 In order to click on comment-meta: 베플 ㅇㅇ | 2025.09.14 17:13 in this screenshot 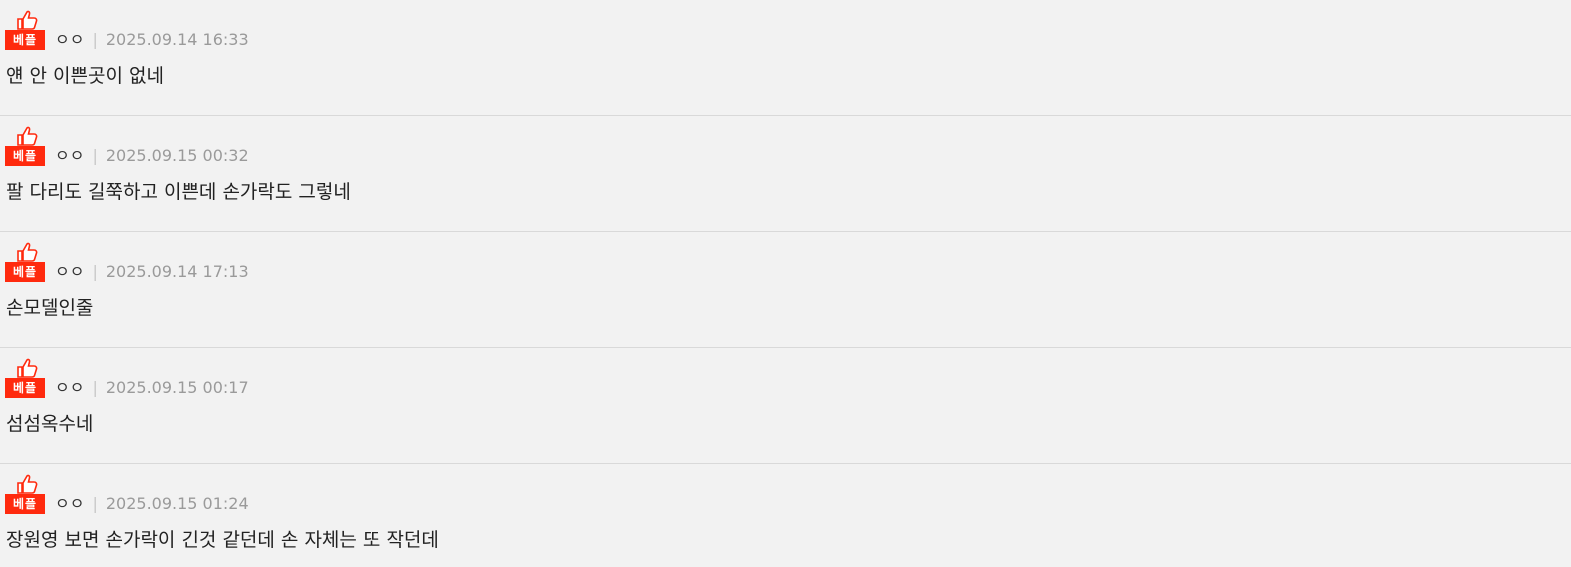, I will do `click(127, 262)`.